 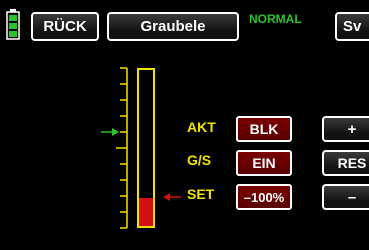 What do you see at coordinates (173, 26) in the screenshot?
I see `model-name-button: Graubele` at bounding box center [173, 26].